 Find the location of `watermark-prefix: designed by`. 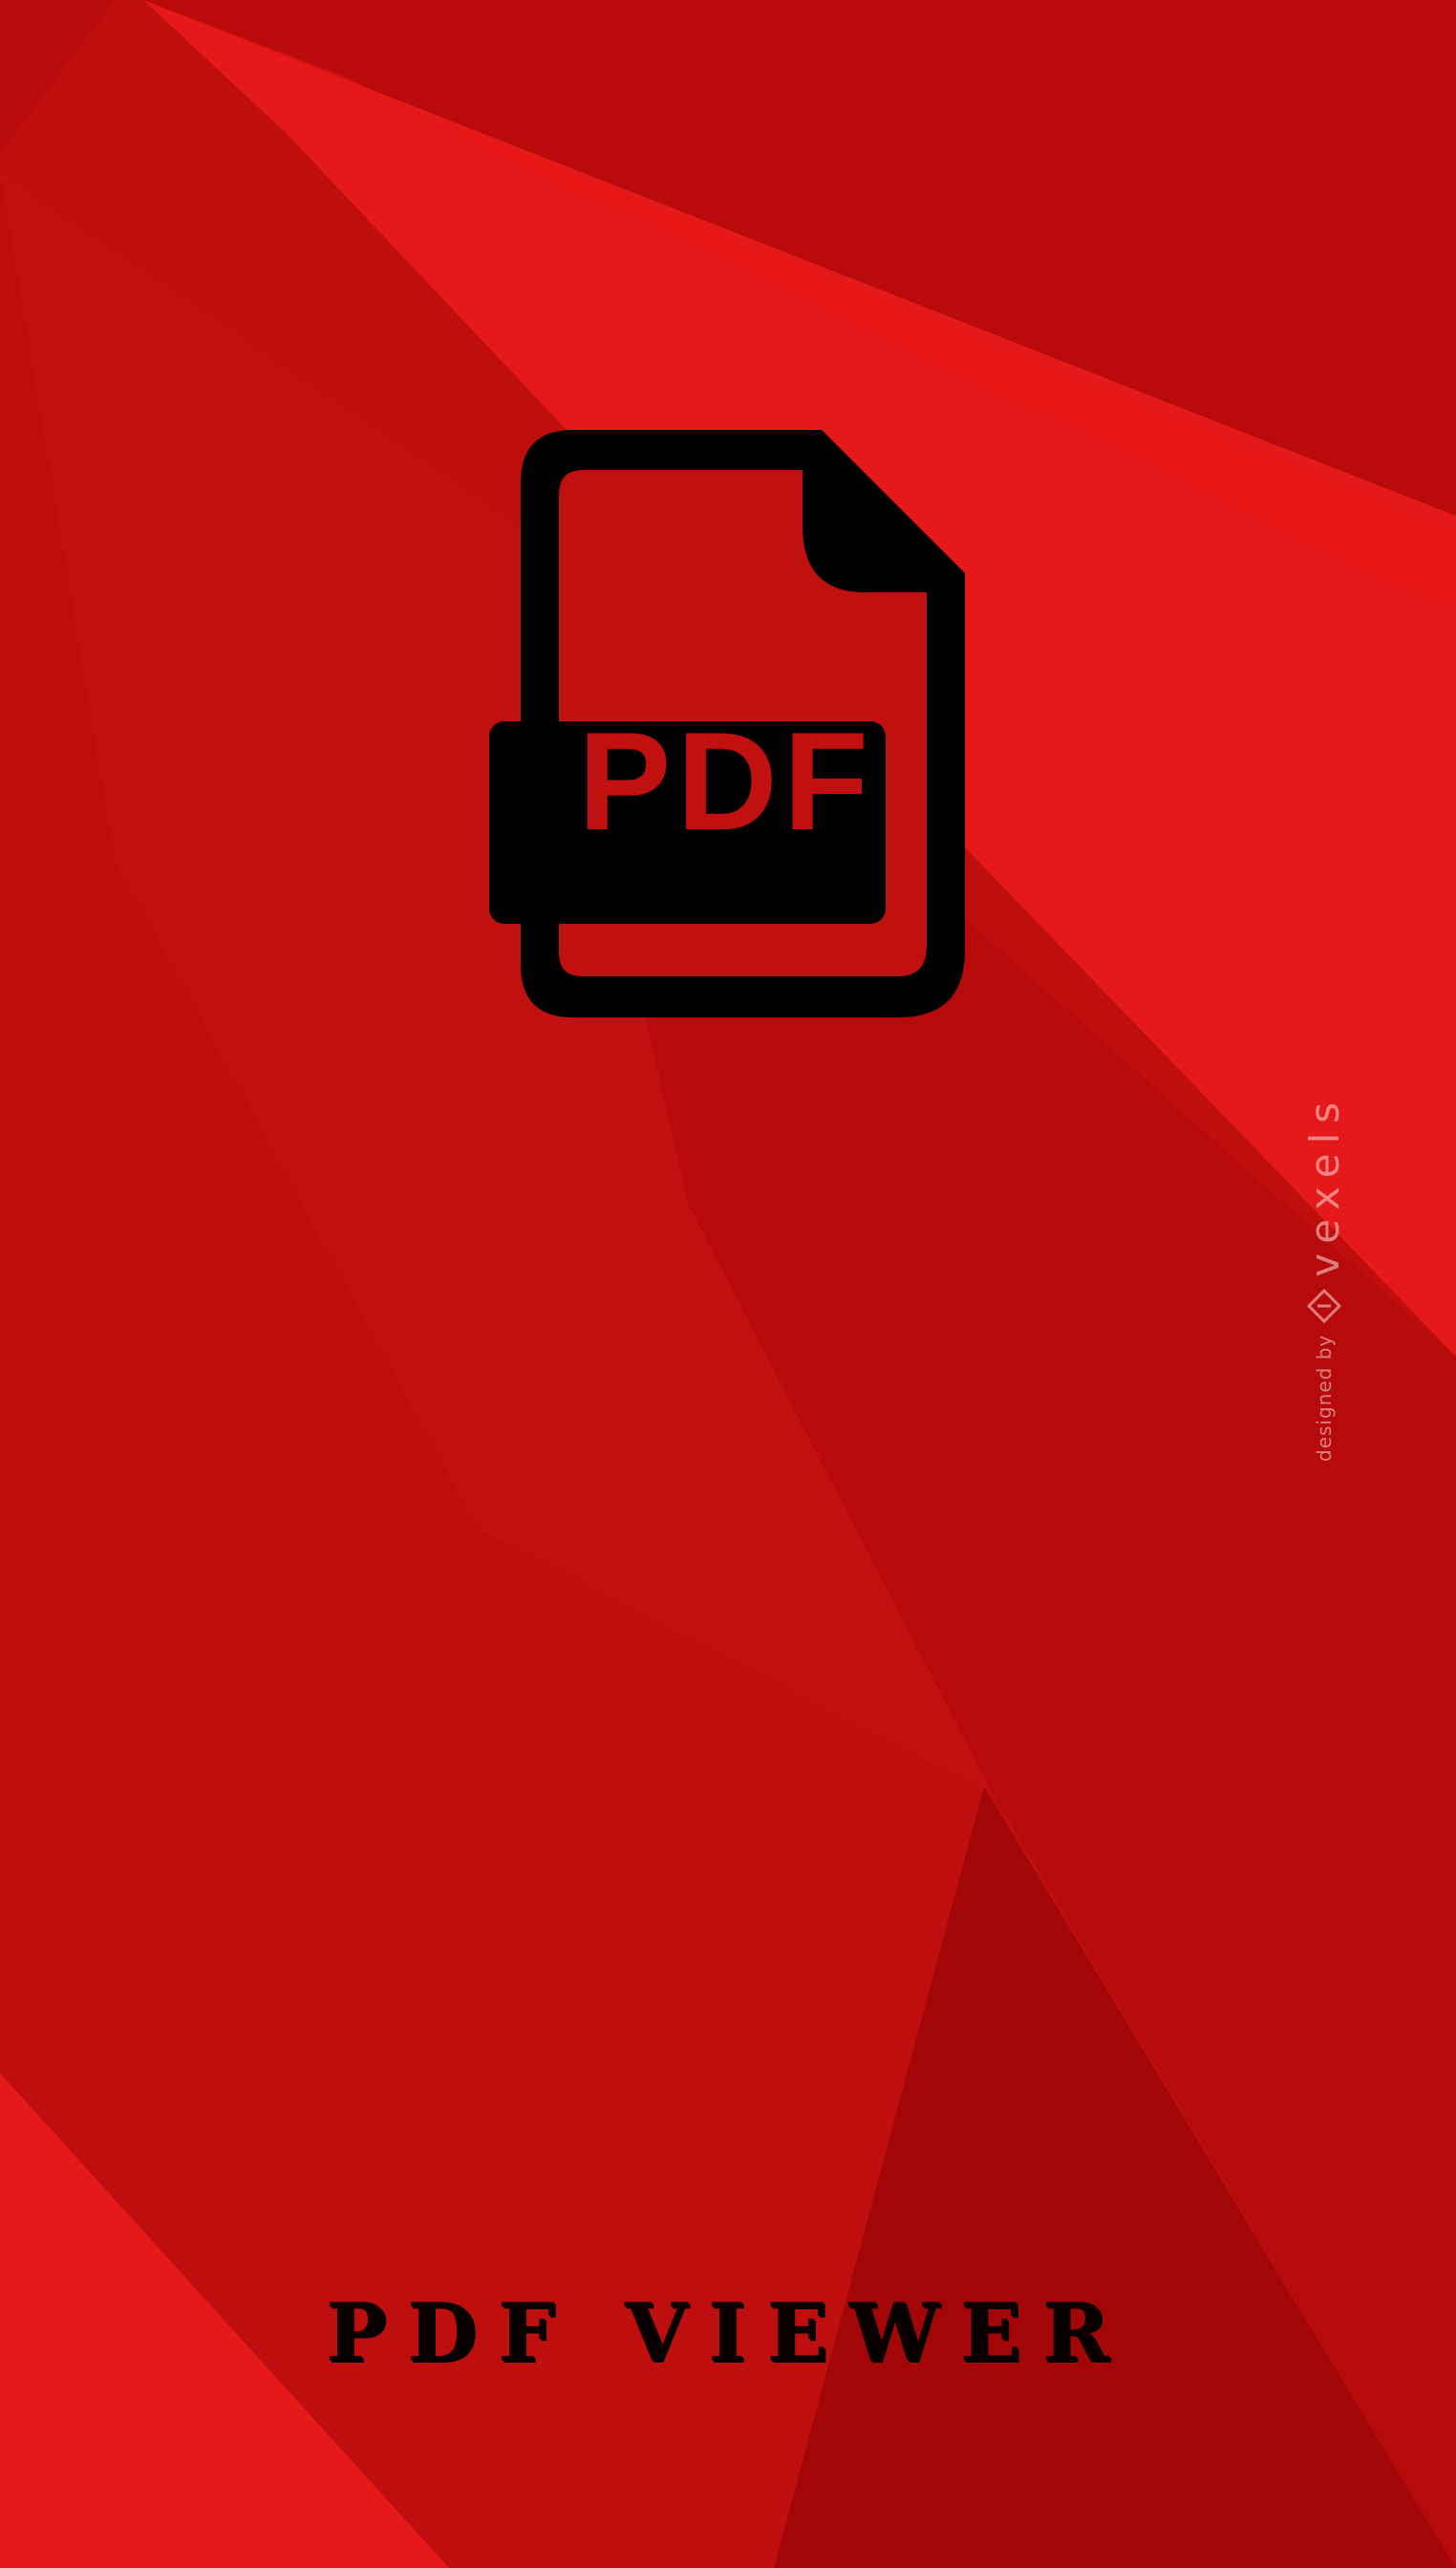

watermark-prefix: designed by is located at coordinates (1324, 1398).